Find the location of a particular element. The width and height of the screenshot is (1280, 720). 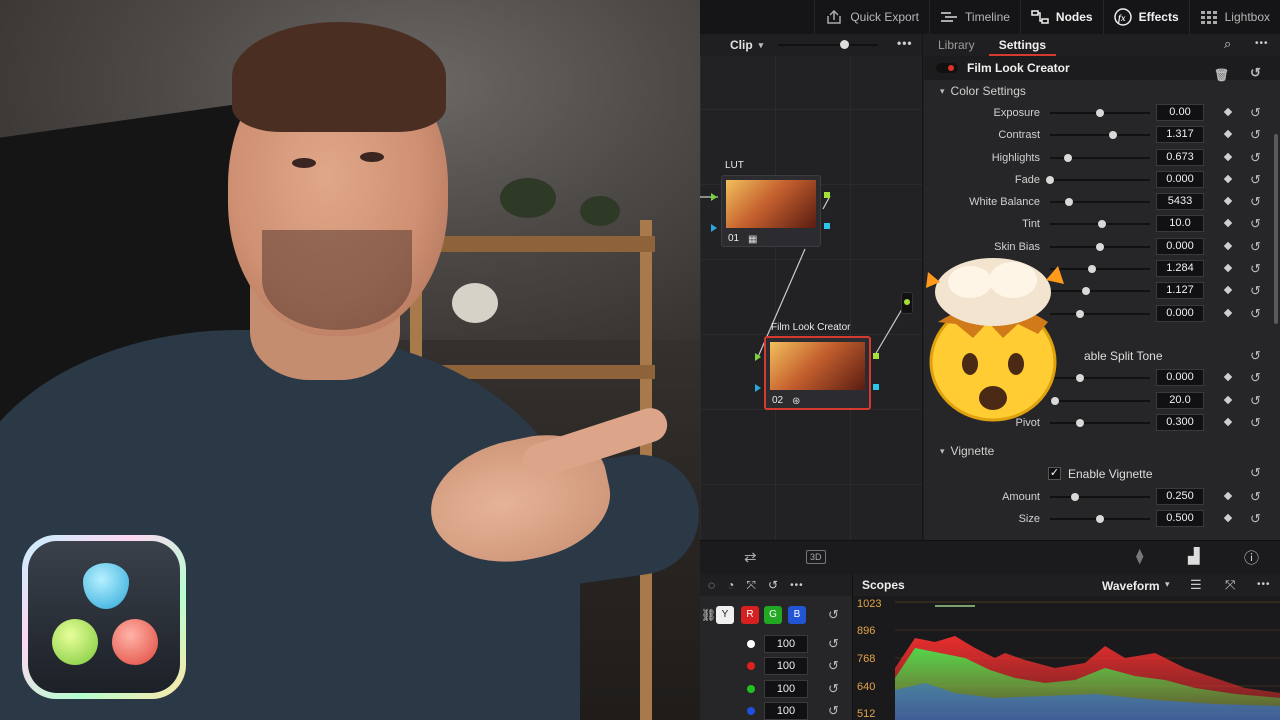

motion-icon: ⇄ is located at coordinates (750, 557).